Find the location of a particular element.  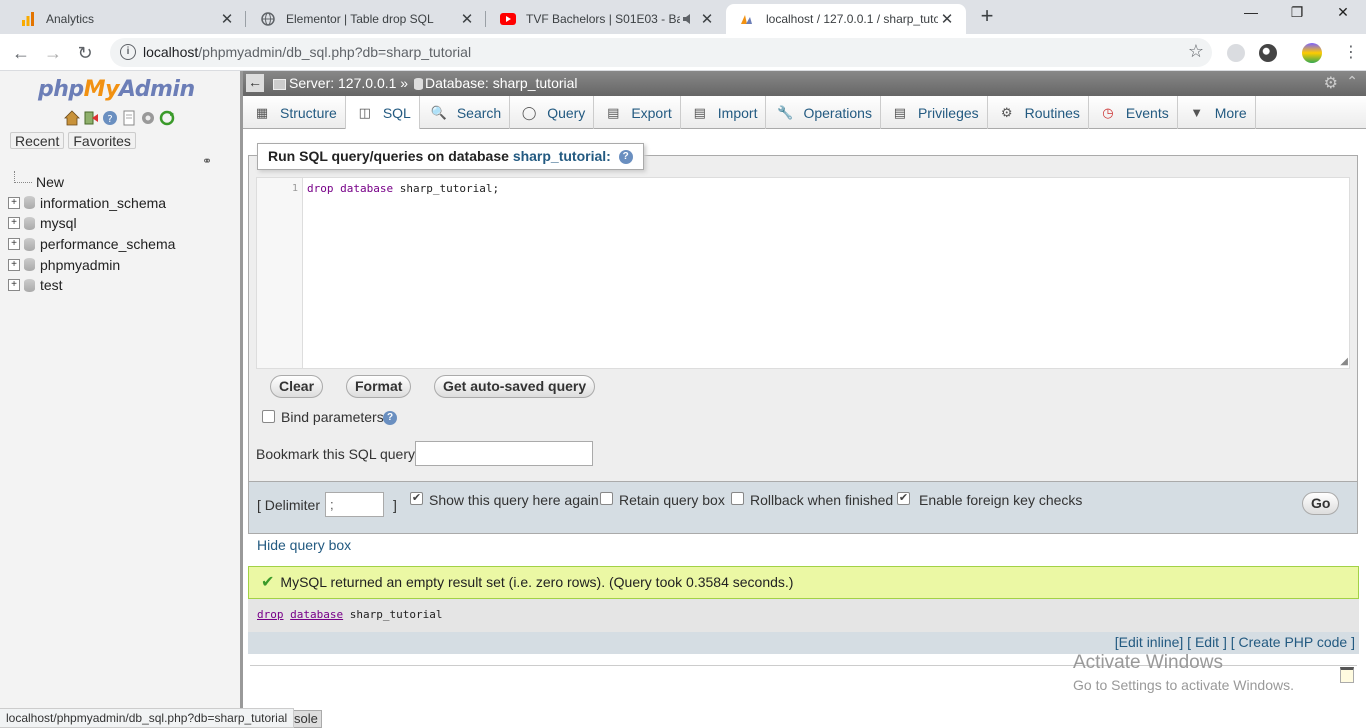

settings-gear-icon: ⚙ is located at coordinates (1331, 83).